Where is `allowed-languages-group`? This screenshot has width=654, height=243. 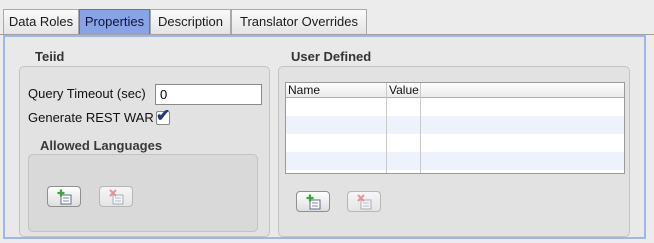 allowed-languages-group is located at coordinates (143, 193).